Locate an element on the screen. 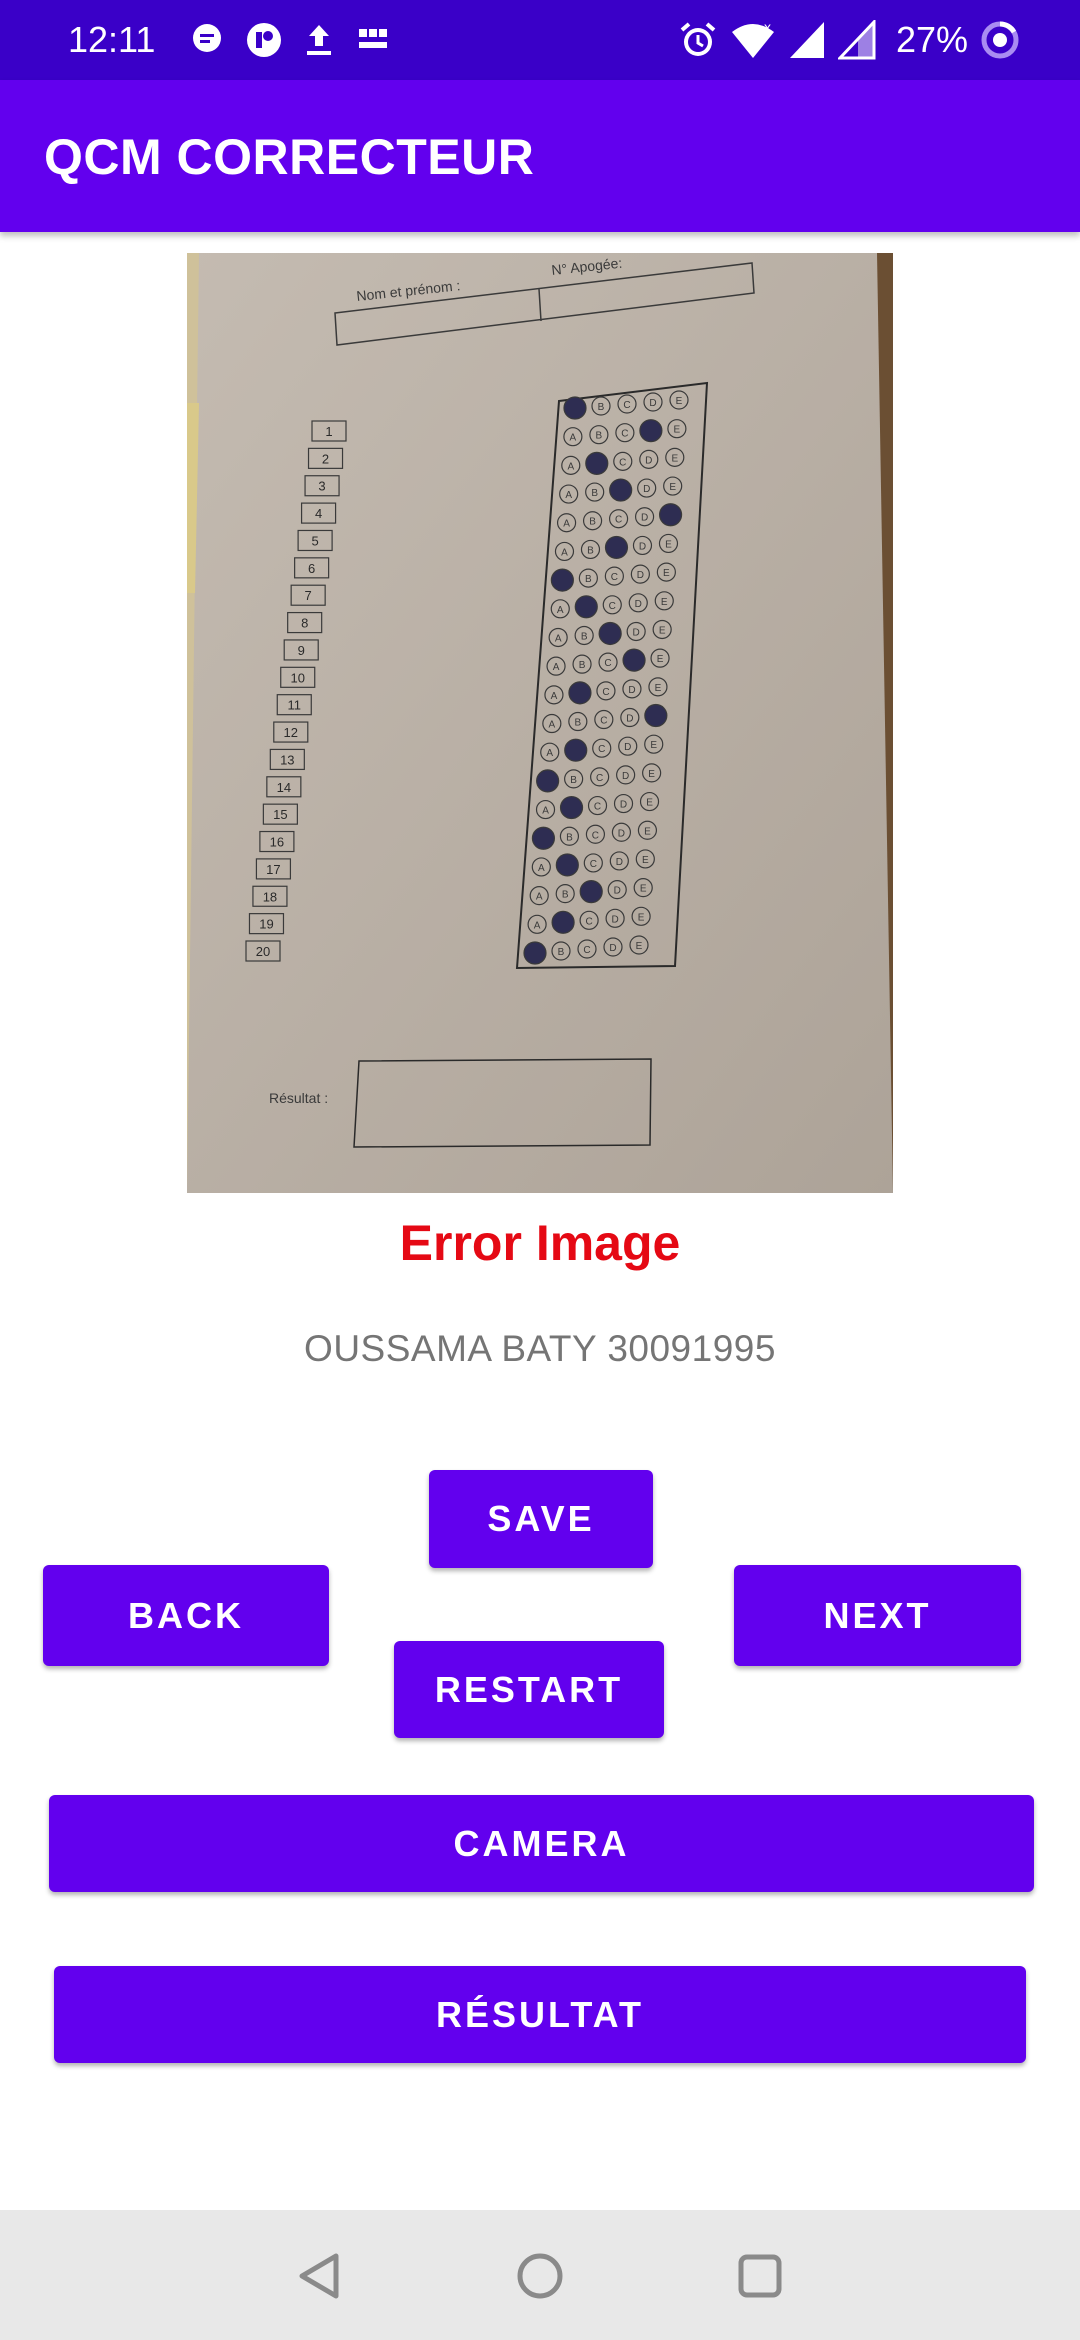 The width and height of the screenshot is (1080, 2340). app-icon is located at coordinates (264, 40).